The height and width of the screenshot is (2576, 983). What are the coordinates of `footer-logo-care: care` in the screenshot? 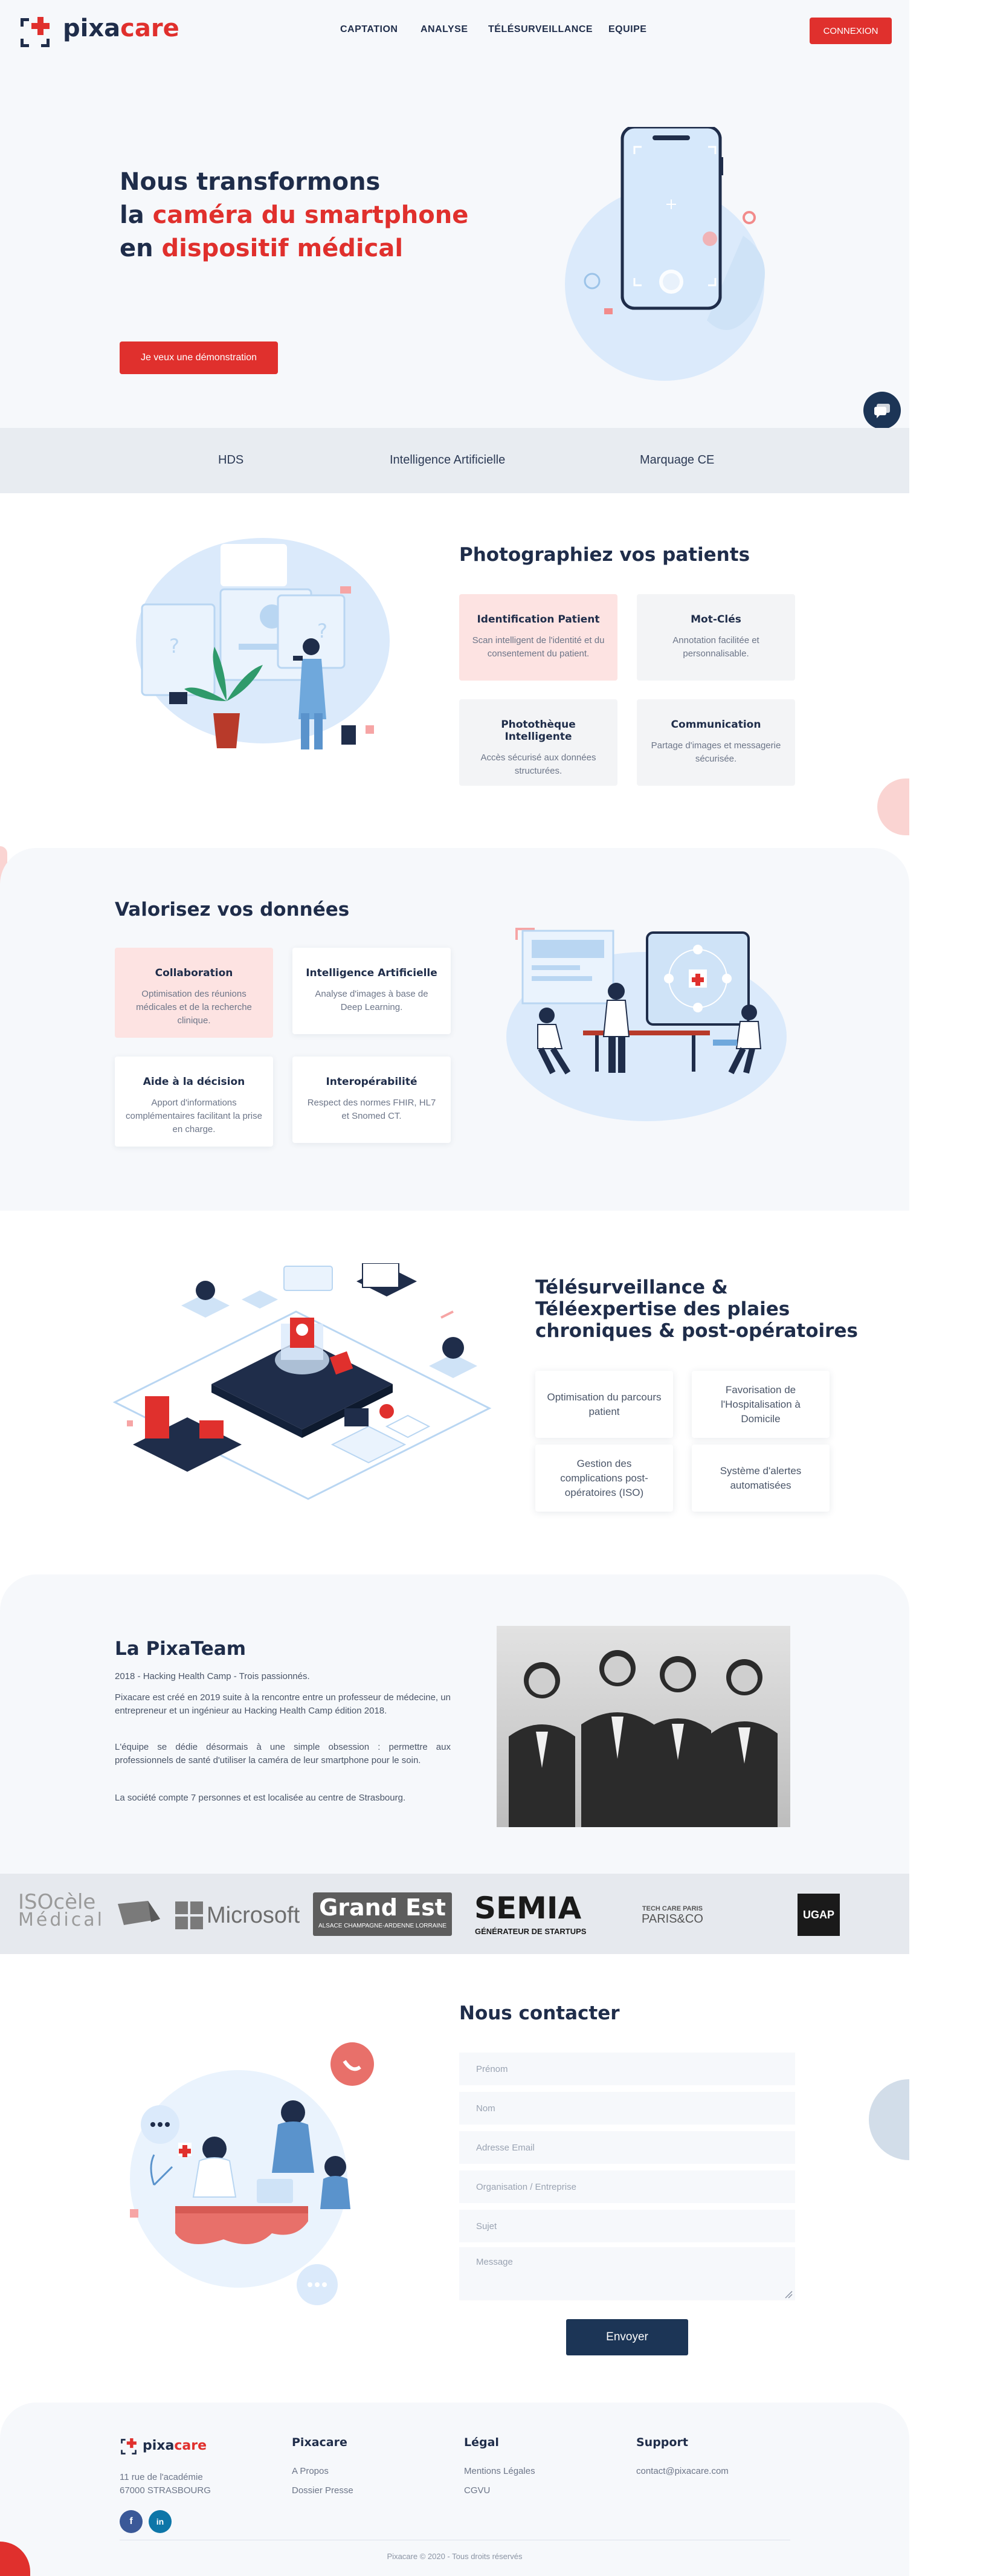 It's located at (190, 2445).